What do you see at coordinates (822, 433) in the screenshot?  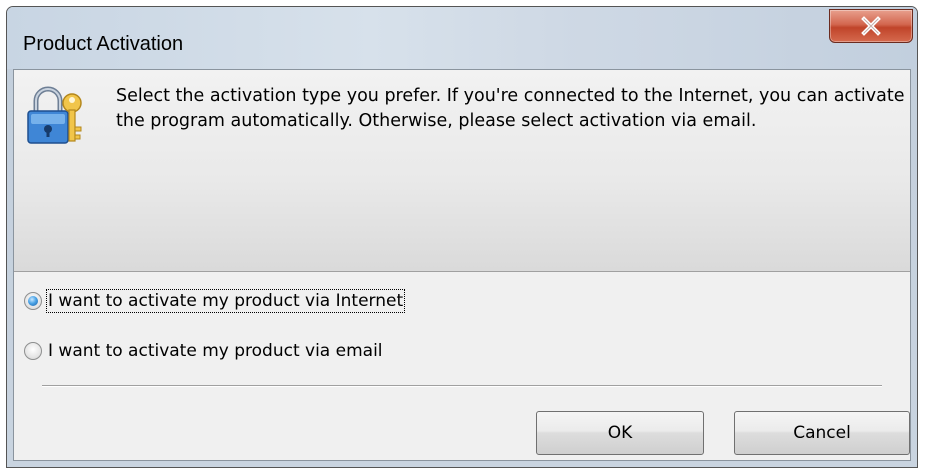 I see `cancel-button: Cancel` at bounding box center [822, 433].